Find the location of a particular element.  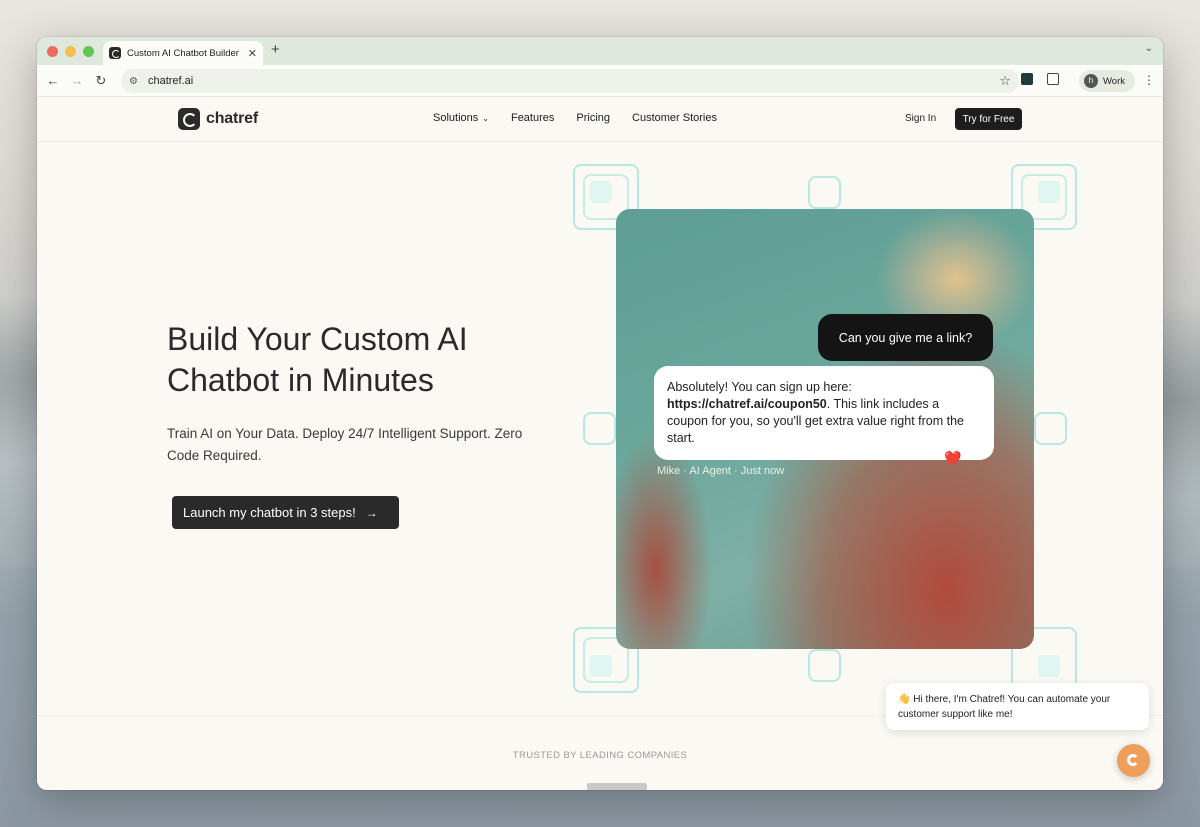

minimize-window-button is located at coordinates (70, 51).